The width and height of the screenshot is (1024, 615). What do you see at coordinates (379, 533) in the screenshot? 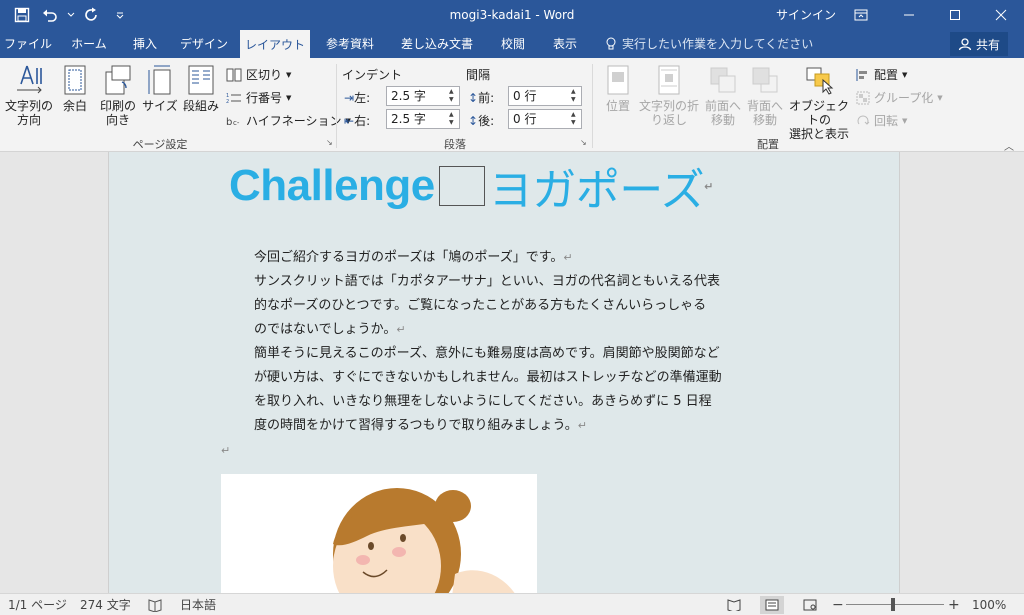
I see `yoga-illustration` at bounding box center [379, 533].